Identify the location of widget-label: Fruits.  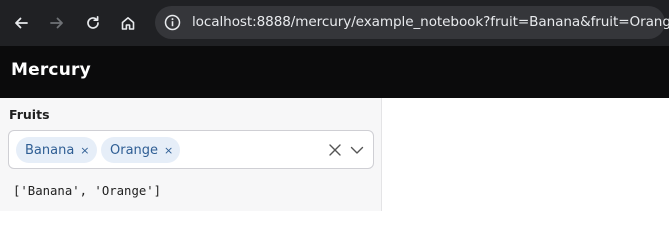
(29, 114).